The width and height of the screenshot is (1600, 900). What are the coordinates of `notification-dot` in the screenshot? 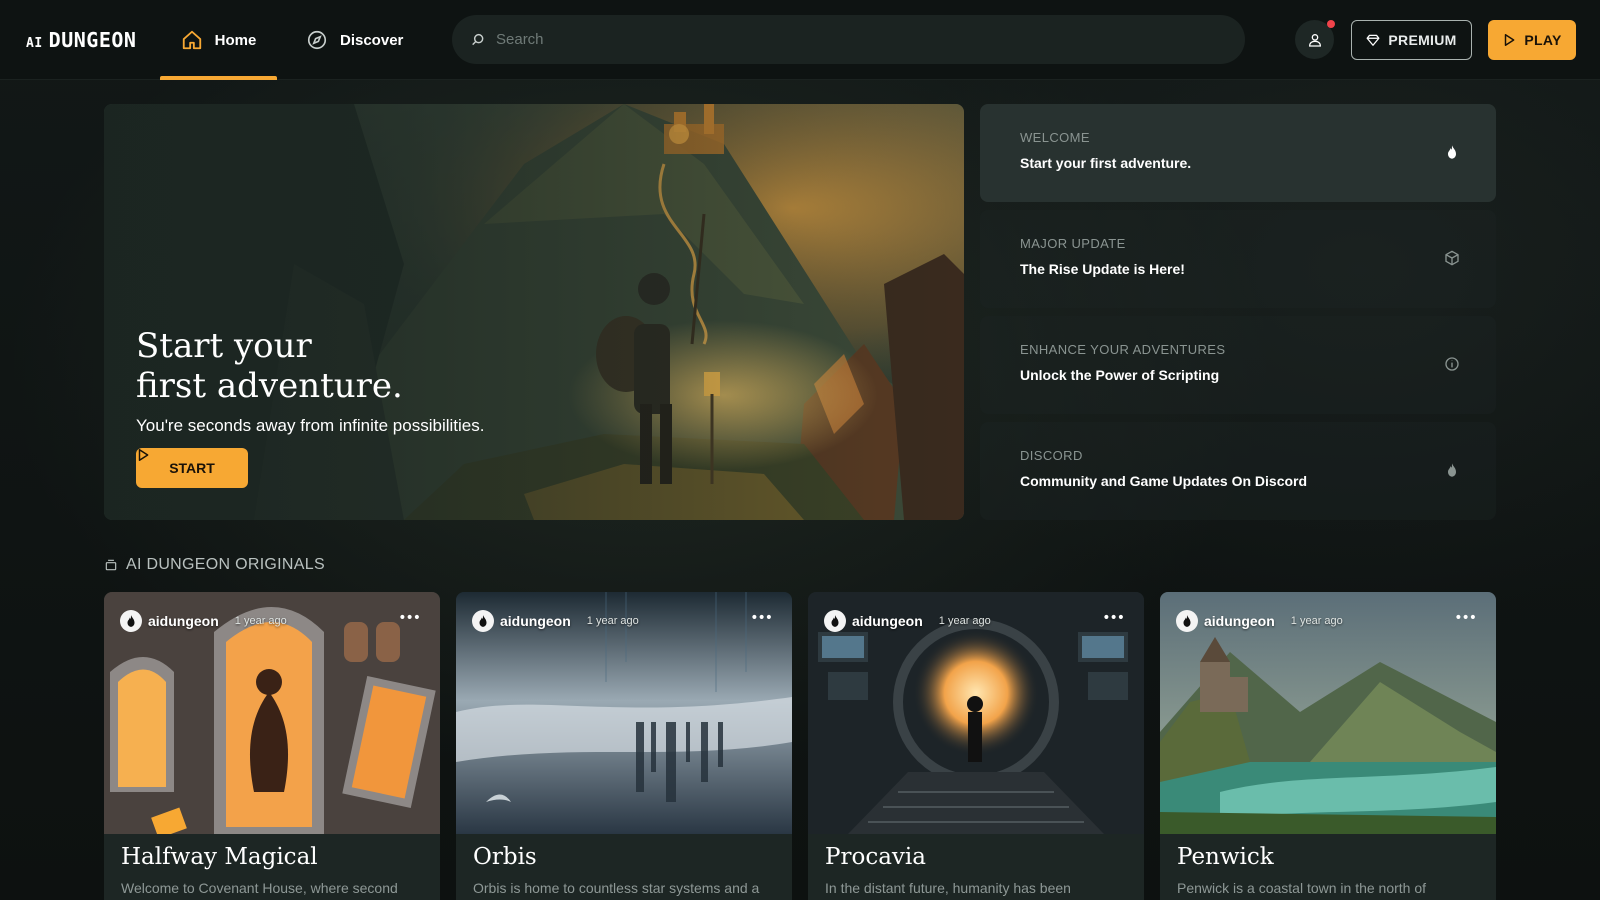 It's located at (1331, 24).